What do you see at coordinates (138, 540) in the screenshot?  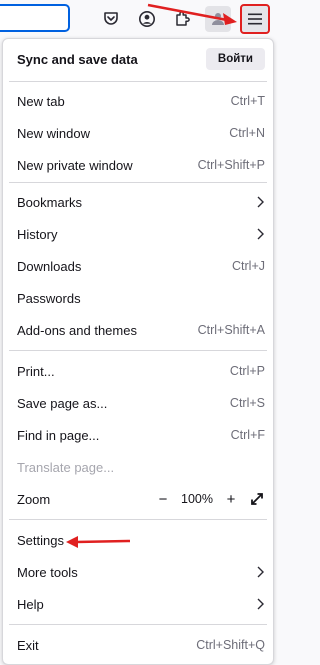 I see `menu-item-settings: Settings` at bounding box center [138, 540].